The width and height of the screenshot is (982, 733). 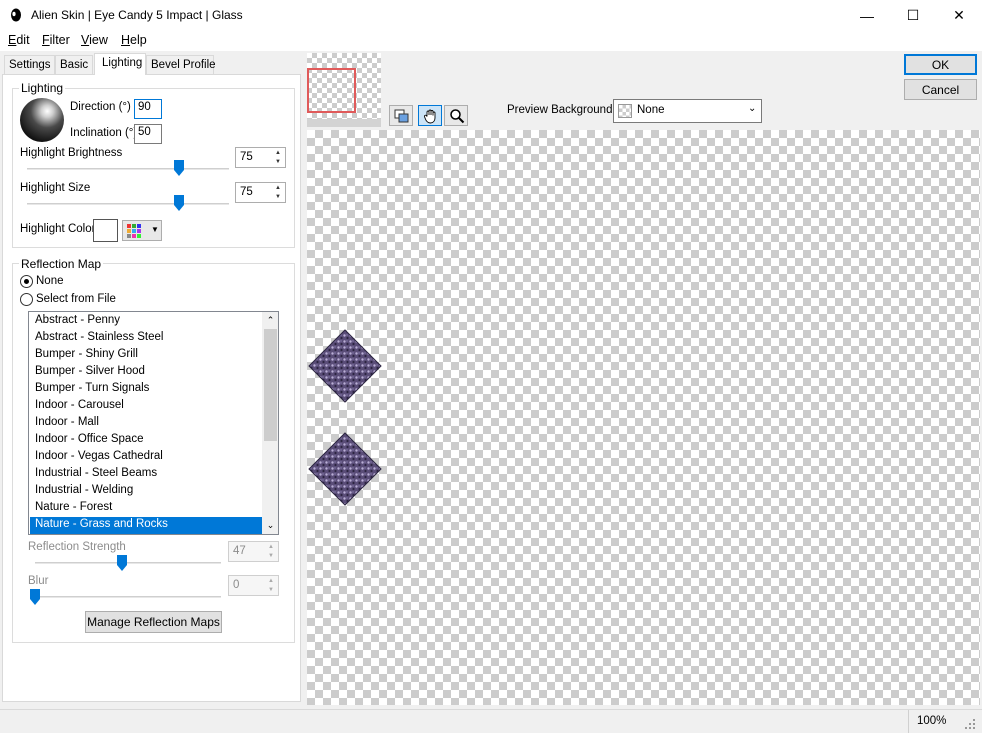 What do you see at coordinates (430, 115) in the screenshot?
I see `hand-tool-button` at bounding box center [430, 115].